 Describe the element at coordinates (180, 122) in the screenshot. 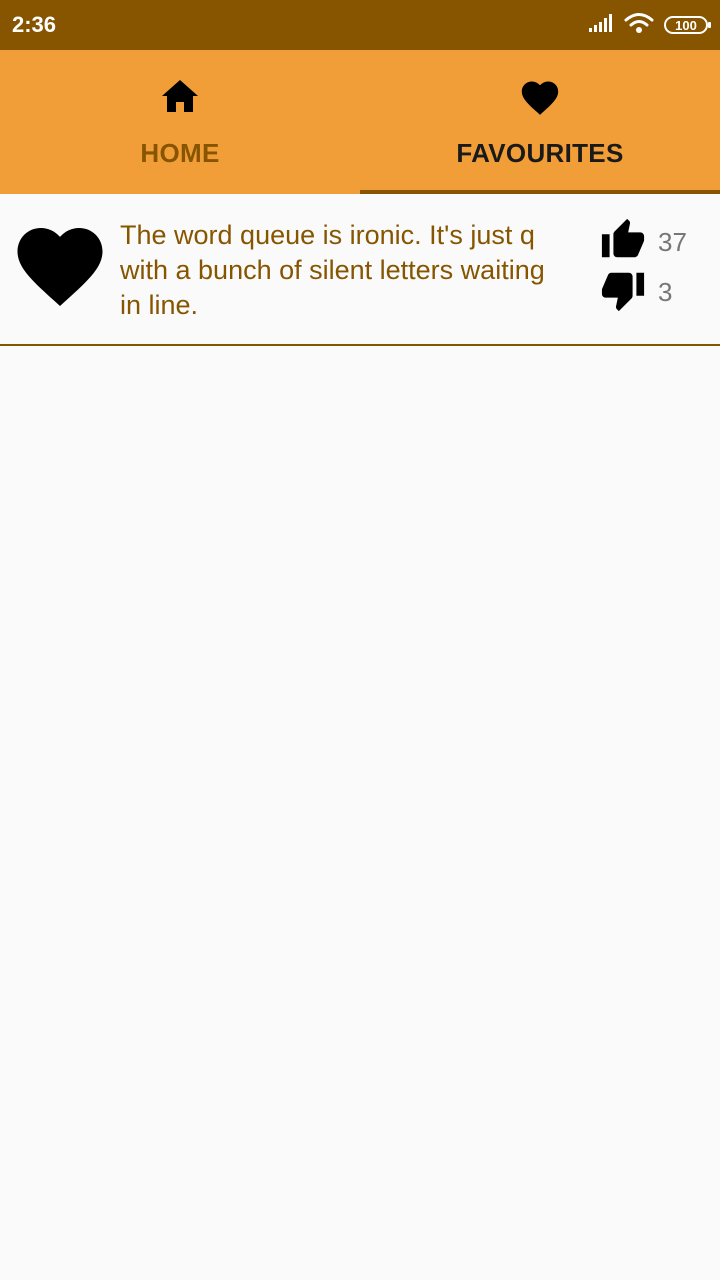

I see `tab-home: HOME` at that location.